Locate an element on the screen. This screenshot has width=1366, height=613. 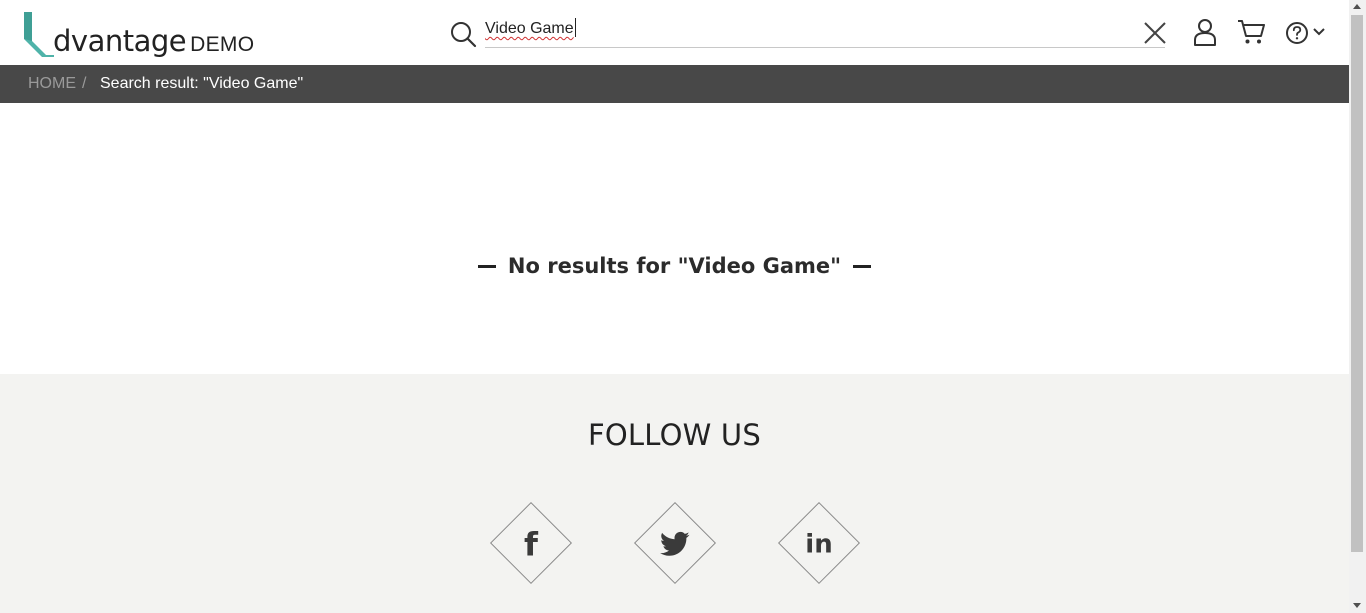
no-results-inner: No results for "Video Game" is located at coordinates (674, 266).